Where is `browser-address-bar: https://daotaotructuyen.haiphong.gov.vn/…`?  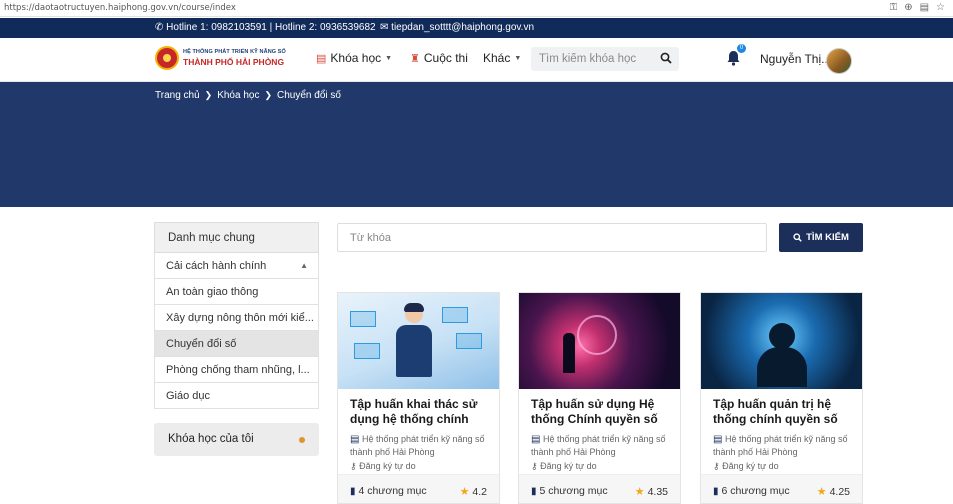 browser-address-bar: https://daotaotructuyen.haiphong.gov.vn/… is located at coordinates (476, 8).